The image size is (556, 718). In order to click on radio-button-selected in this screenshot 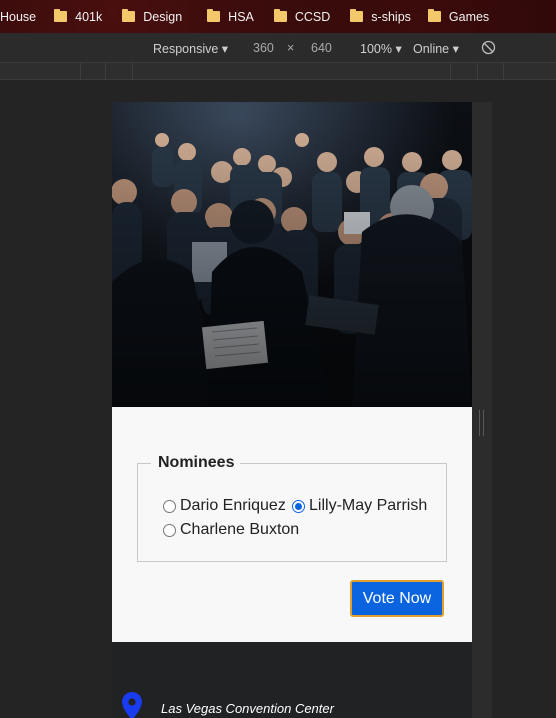, I will do `click(298, 506)`.